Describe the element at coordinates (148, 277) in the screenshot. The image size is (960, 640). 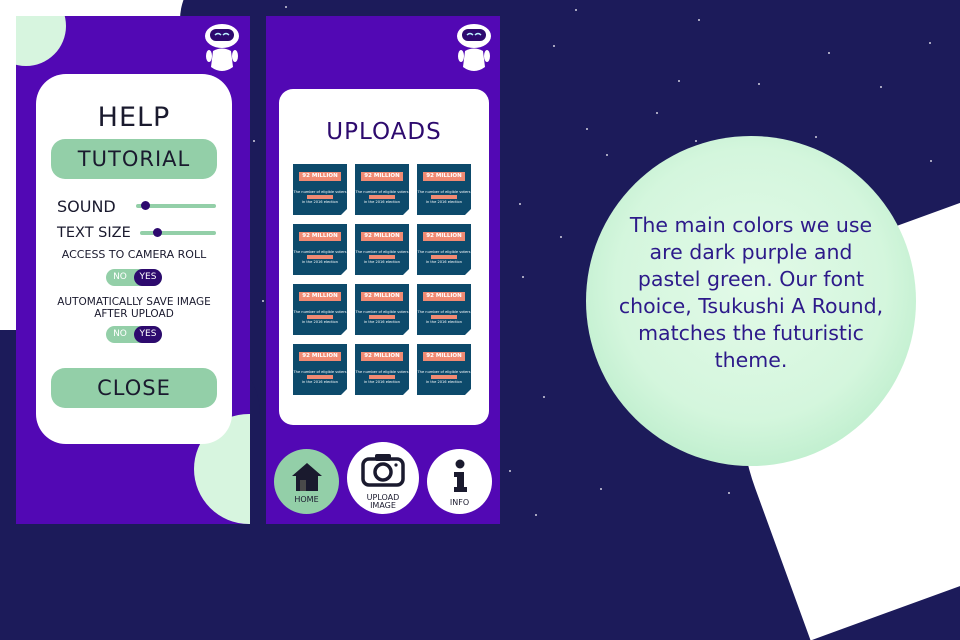
I see `camera-roll-toggle-yes: YES` at that location.